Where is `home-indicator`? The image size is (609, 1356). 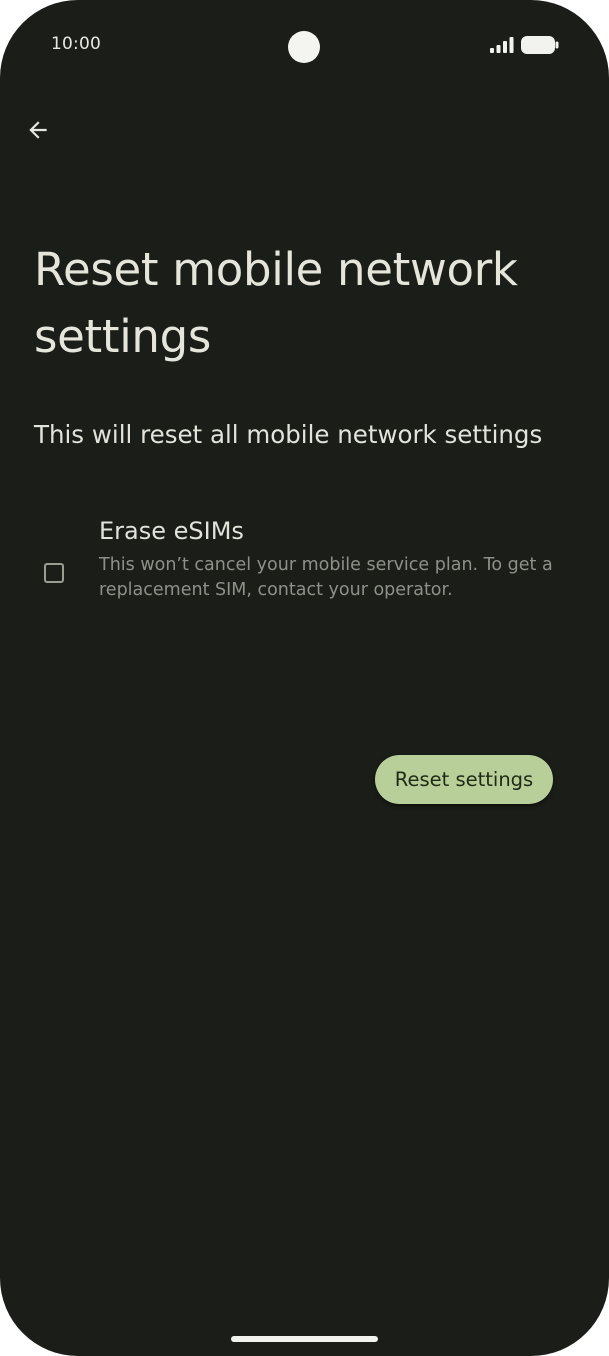 home-indicator is located at coordinates (304, 1339).